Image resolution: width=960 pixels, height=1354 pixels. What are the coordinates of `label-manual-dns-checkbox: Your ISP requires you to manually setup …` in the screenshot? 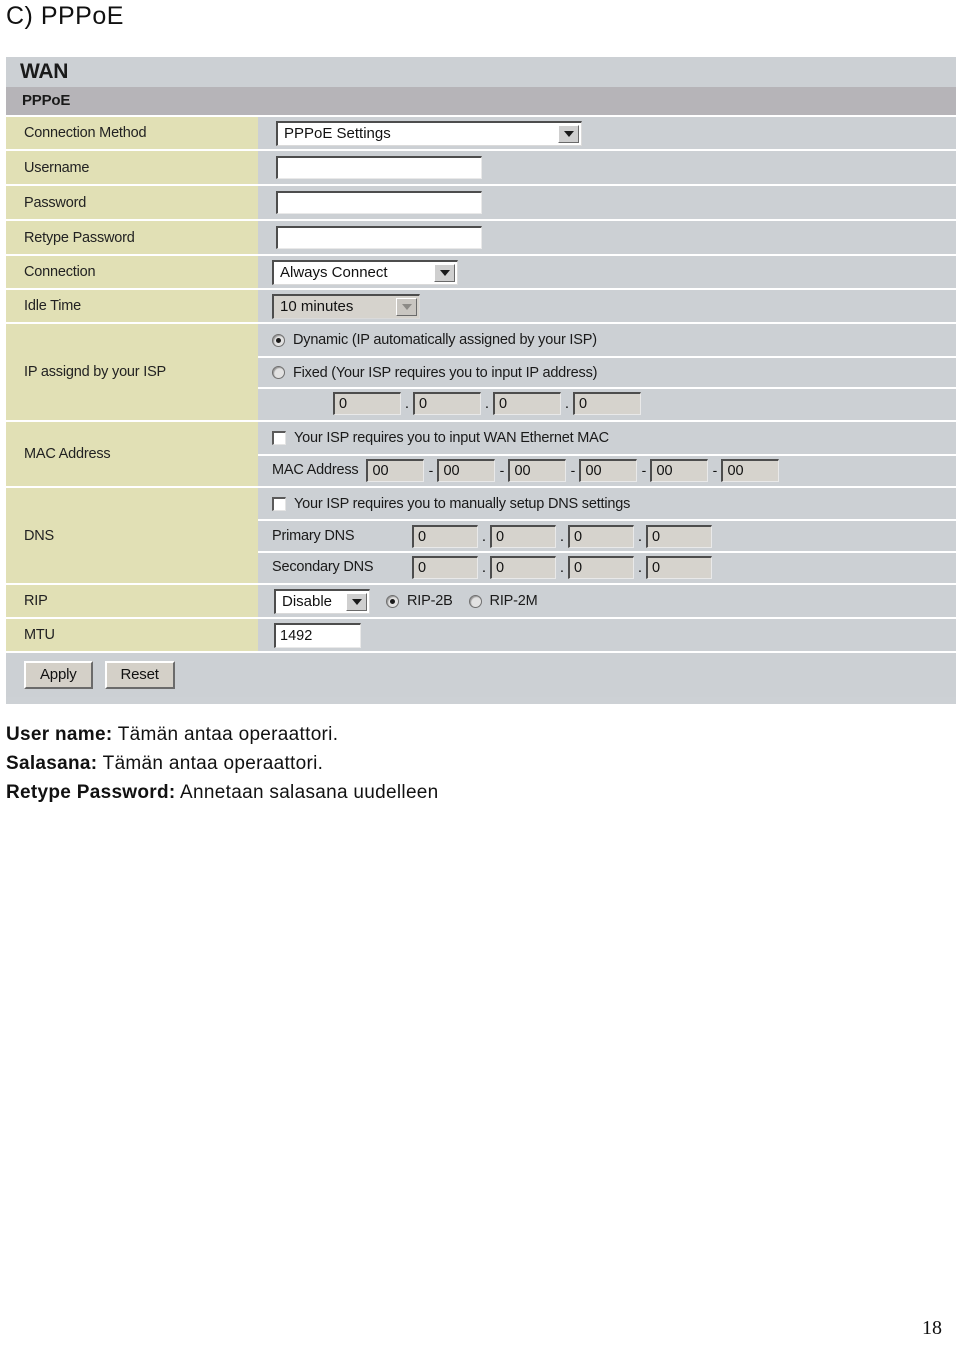 It's located at (462, 503).